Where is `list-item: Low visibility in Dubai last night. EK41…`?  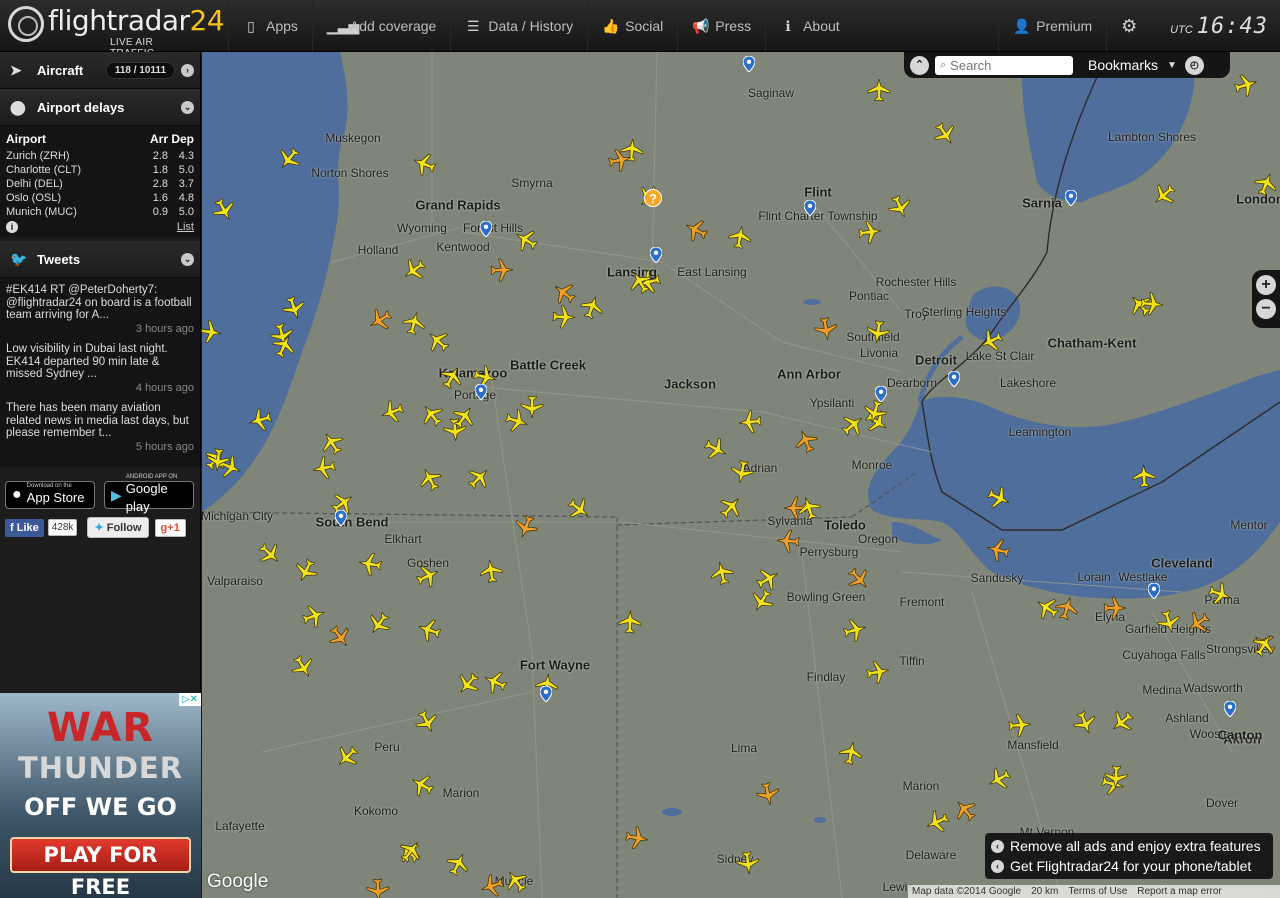
list-item: Low visibility in Dubai last night. EK41… is located at coordinates (100, 368).